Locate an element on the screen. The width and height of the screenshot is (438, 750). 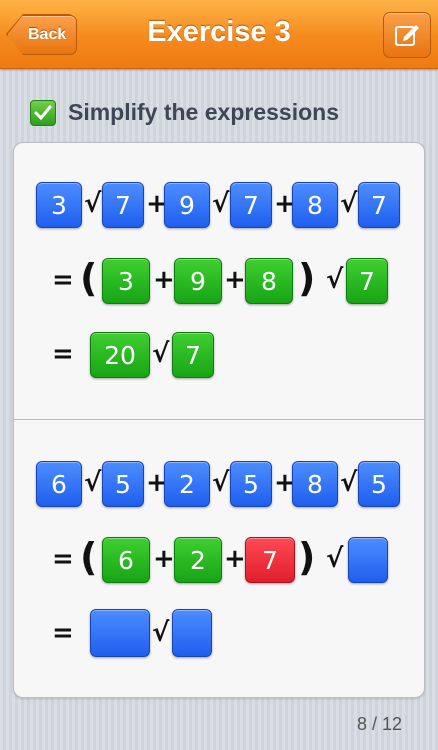
nav-bar: Back Exercise 3 is located at coordinates (219, 34).